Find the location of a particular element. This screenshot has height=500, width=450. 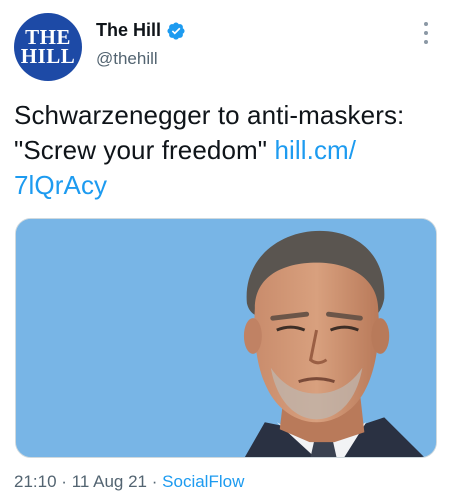

tweet-meta: 21:10 · 11 Aug 21 · SocialFlow is located at coordinates (129, 482).